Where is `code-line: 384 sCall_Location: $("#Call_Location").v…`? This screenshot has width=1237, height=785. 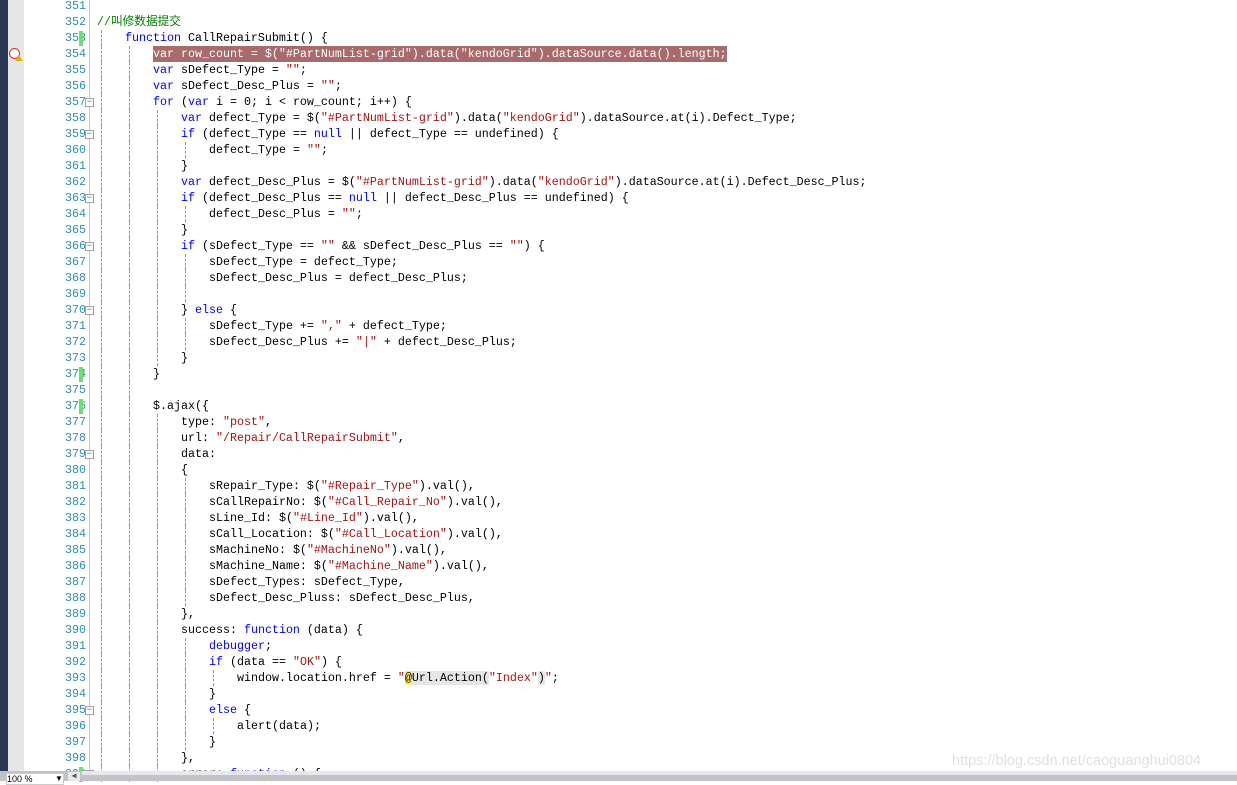 code-line: 384 sCall_Location: $("#Call_Location").v… is located at coordinates (618, 534).